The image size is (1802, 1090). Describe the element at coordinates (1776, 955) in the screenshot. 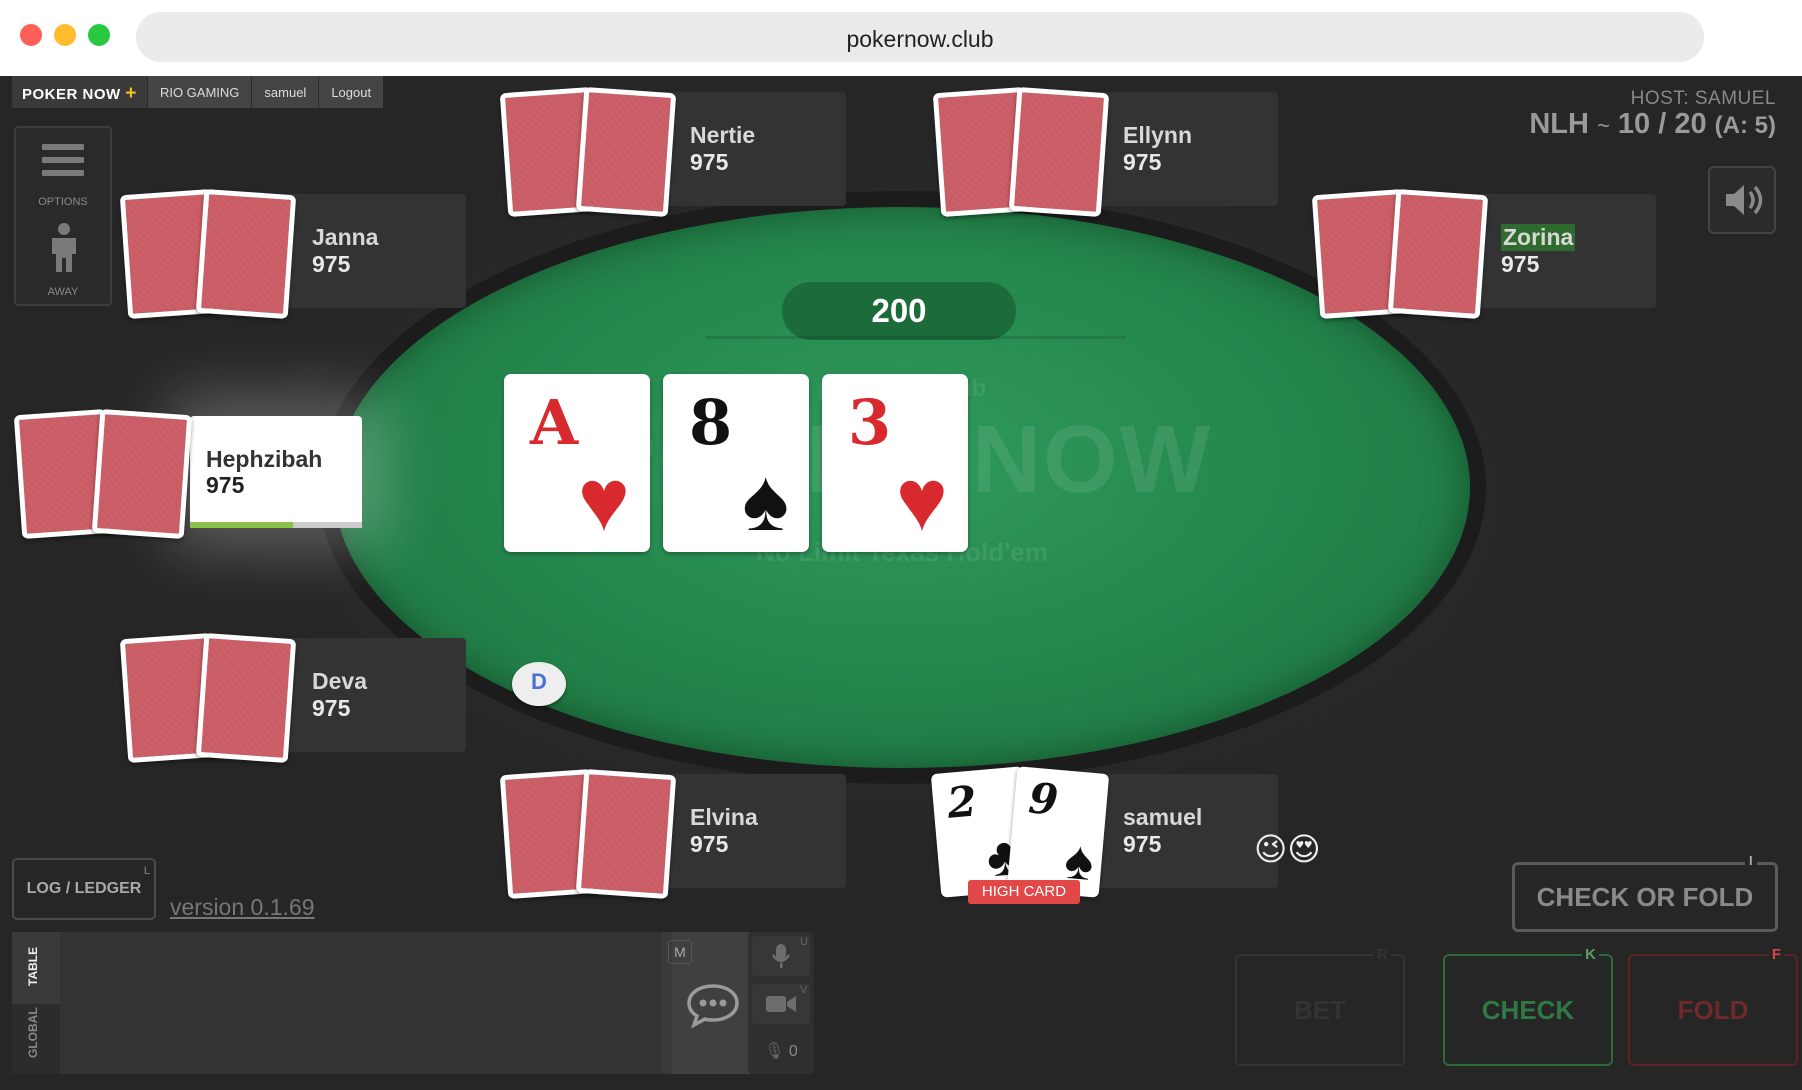

I see `shortcut-key: F` at that location.